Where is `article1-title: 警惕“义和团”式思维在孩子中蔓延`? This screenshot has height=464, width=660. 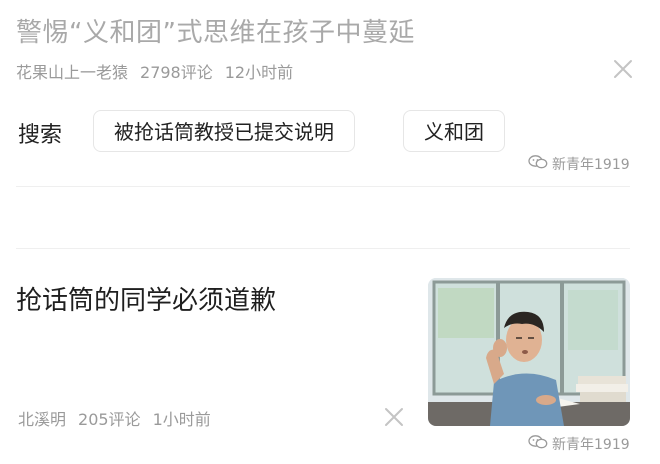 article1-title: 警惕“义和团”式思维在孩子中蔓延 is located at coordinates (316, 30).